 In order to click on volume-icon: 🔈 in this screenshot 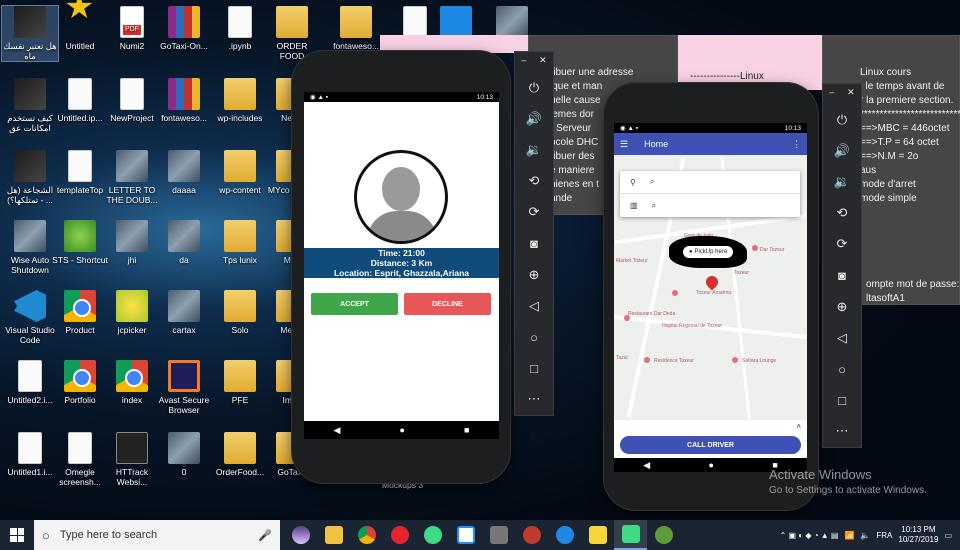, I will do `click(865, 535)`.